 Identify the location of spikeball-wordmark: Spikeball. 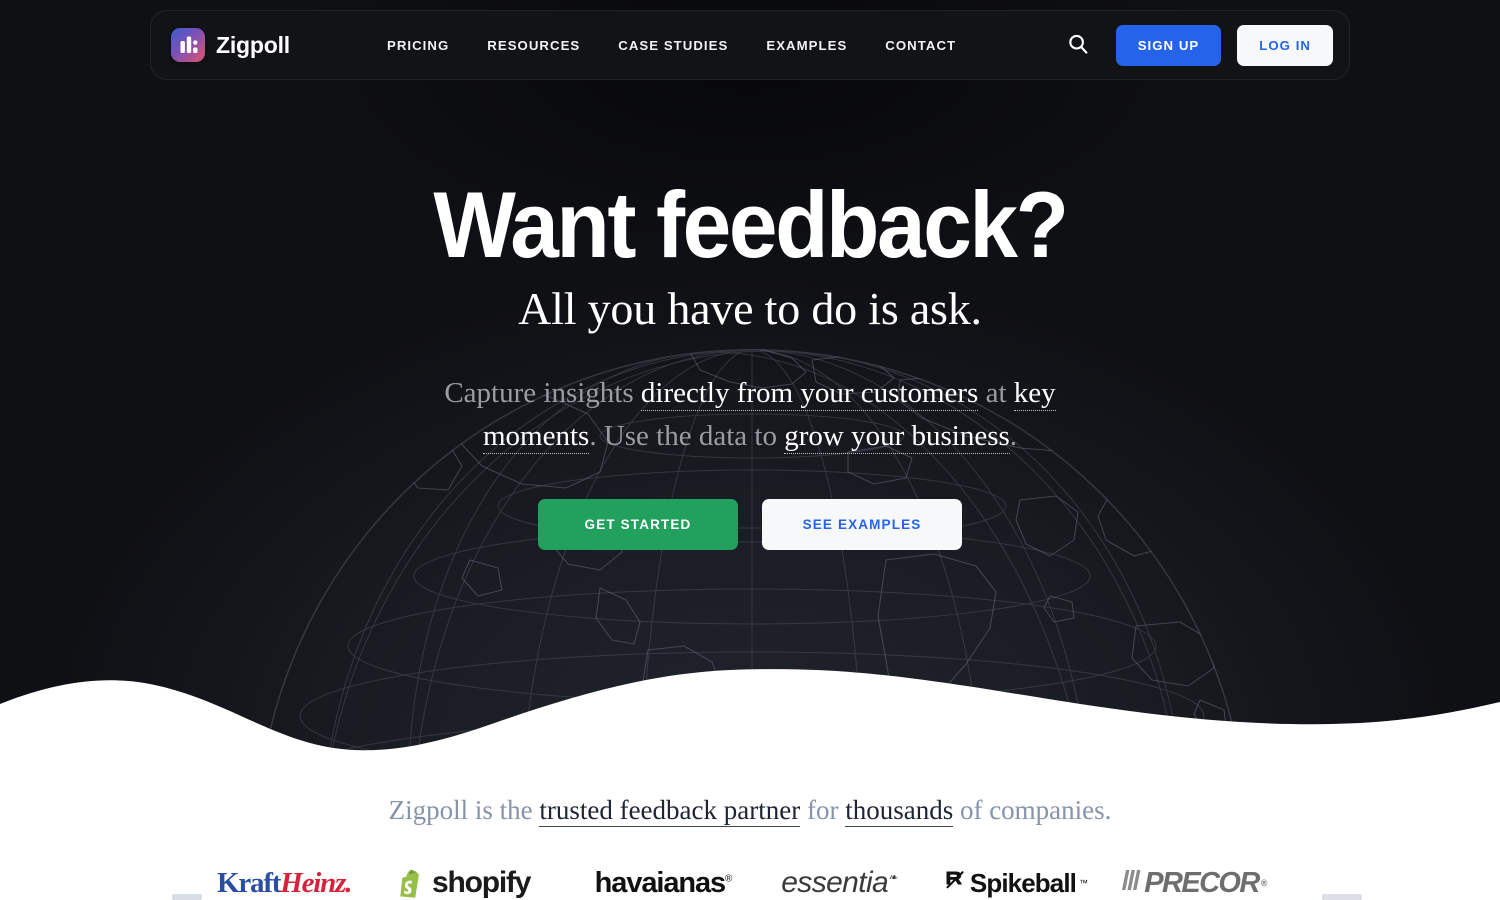
(1023, 882).